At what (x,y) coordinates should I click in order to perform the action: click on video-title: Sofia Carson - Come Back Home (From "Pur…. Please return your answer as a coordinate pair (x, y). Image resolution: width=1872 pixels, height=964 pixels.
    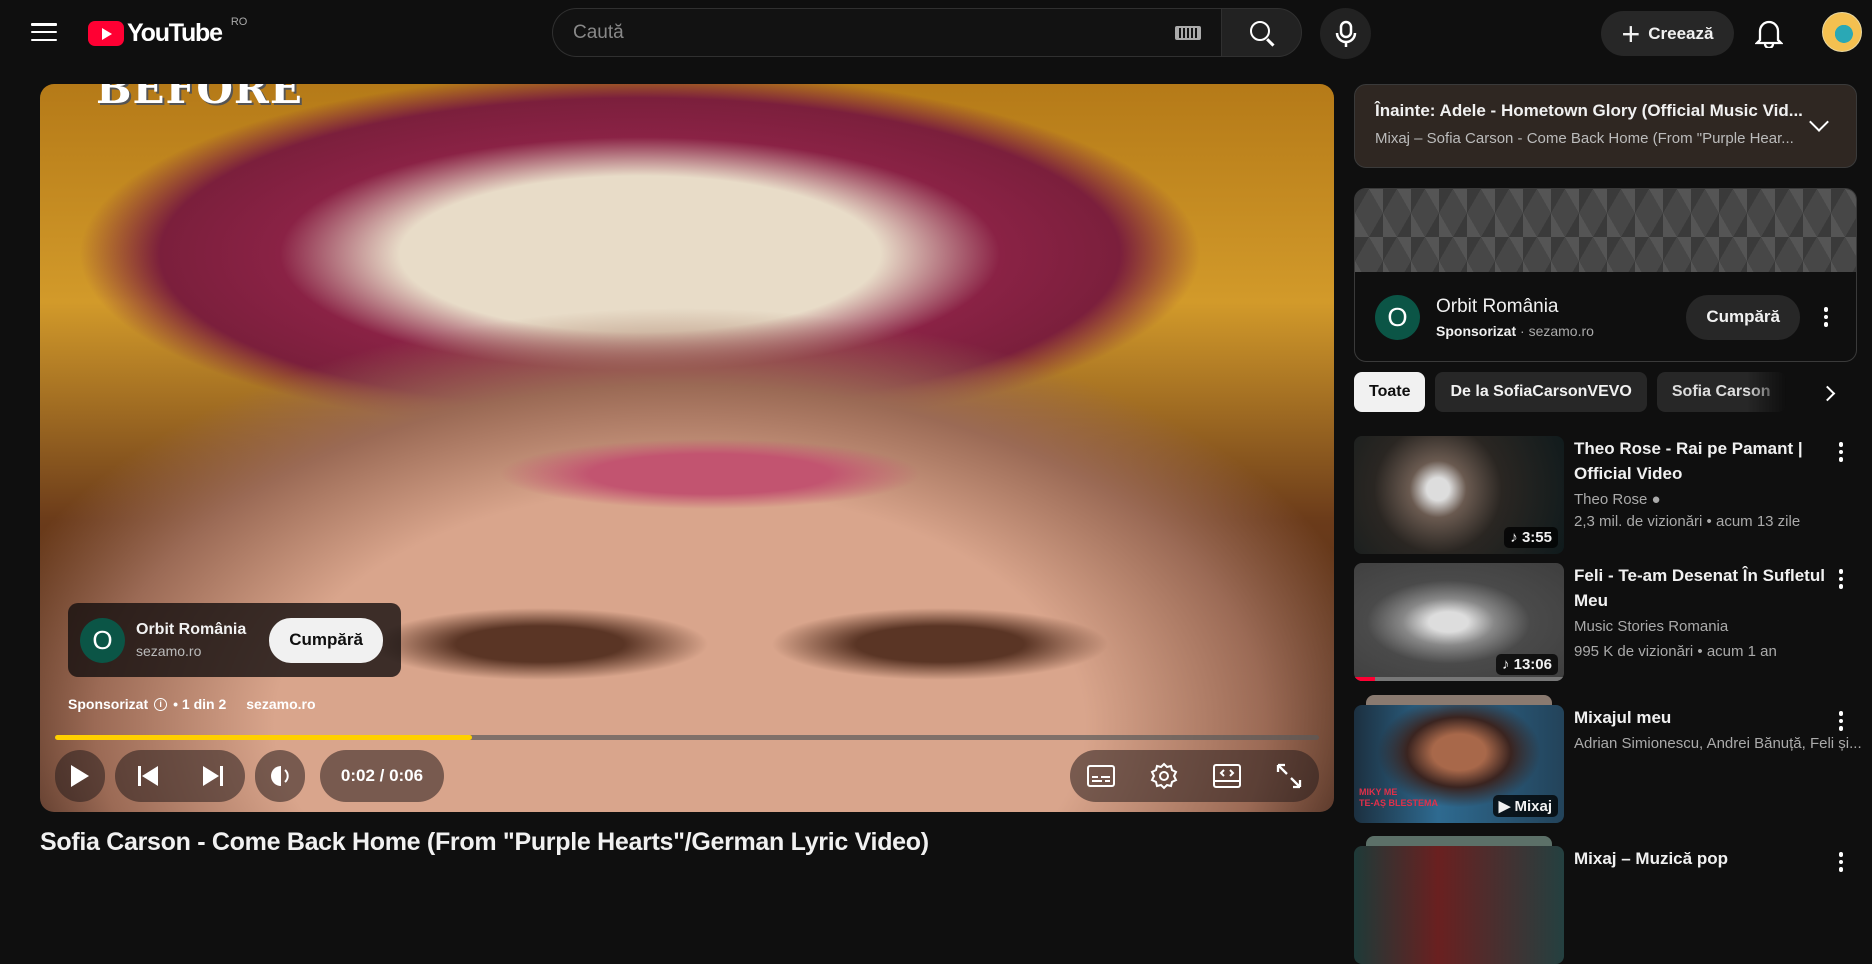
    Looking at the image, I should click on (484, 842).